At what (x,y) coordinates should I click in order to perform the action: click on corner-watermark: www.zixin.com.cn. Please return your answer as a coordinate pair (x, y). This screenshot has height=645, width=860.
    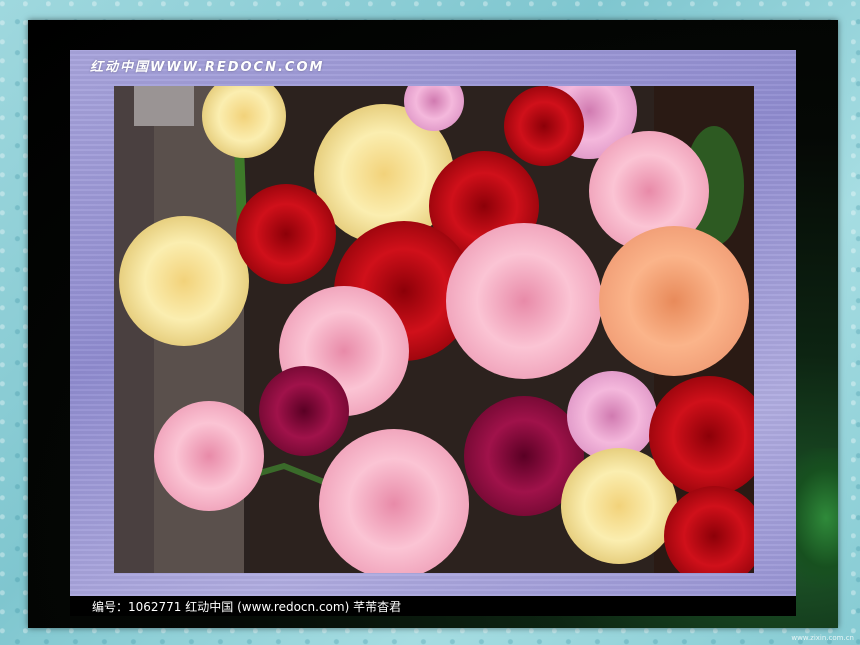
    Looking at the image, I should click on (822, 638).